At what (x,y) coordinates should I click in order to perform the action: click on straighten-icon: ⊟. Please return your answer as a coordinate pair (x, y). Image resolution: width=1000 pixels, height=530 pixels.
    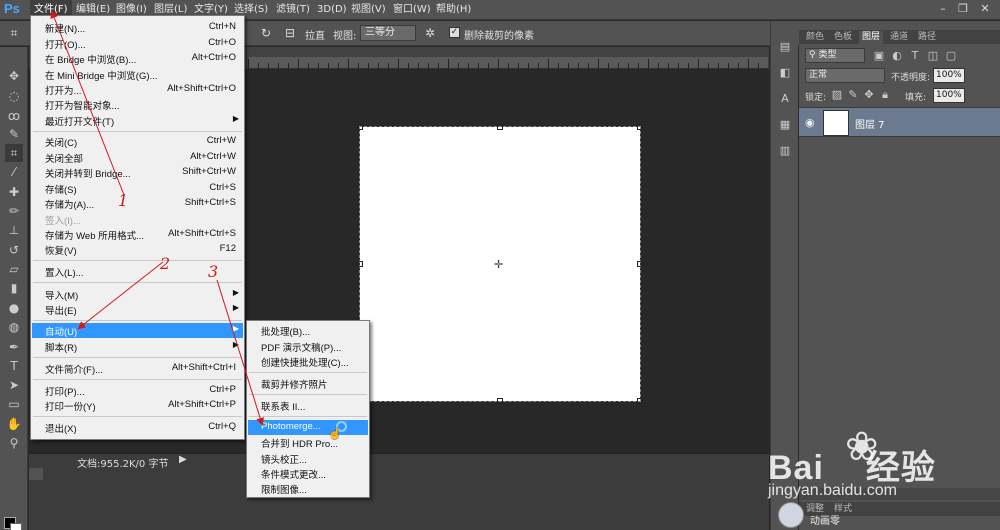
    Looking at the image, I should click on (290, 33).